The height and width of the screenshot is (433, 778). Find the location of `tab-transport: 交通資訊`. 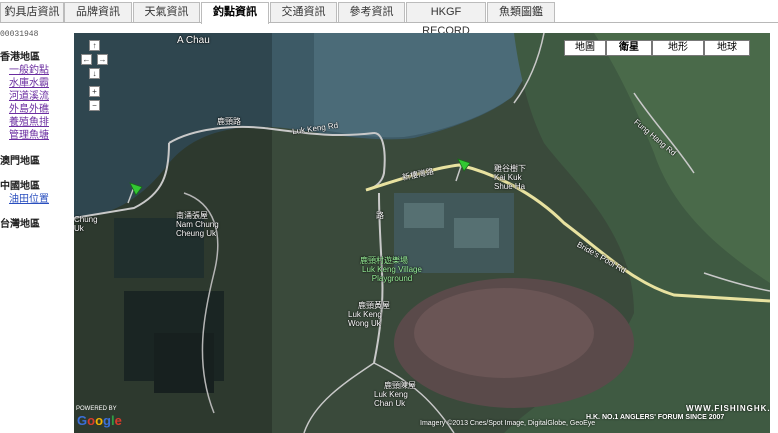

tab-transport: 交通資訊 is located at coordinates (303, 12).